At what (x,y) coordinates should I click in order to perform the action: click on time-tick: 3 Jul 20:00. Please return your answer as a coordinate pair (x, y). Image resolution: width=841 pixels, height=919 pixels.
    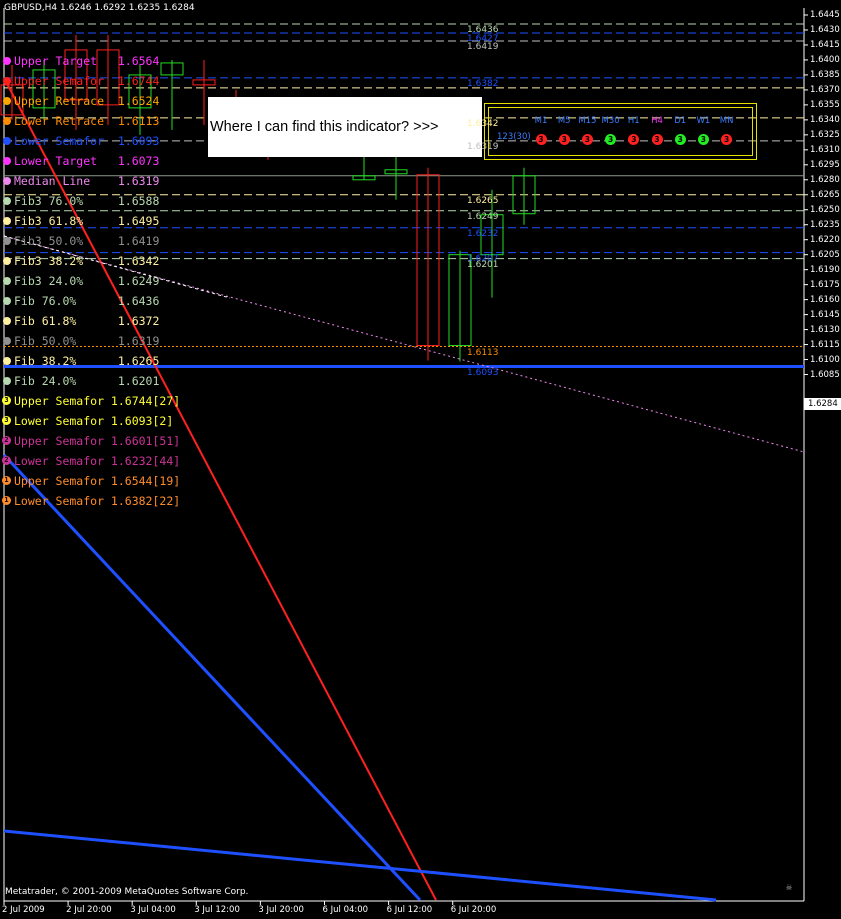
    Looking at the image, I should click on (281, 910).